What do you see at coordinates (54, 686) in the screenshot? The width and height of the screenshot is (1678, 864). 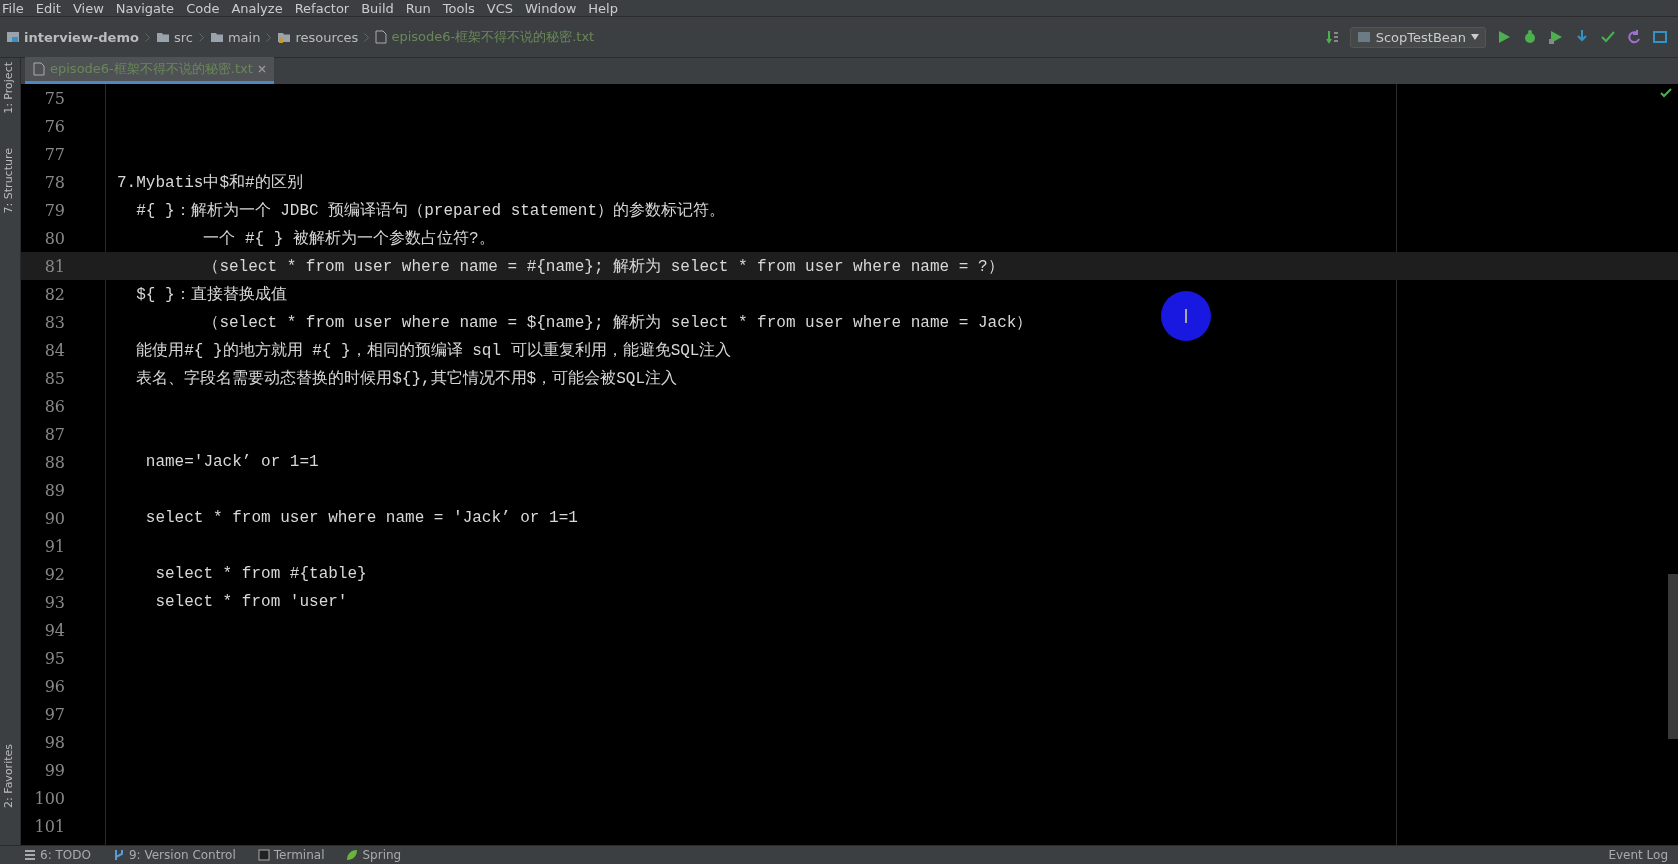 I see `line-number: 96` at bounding box center [54, 686].